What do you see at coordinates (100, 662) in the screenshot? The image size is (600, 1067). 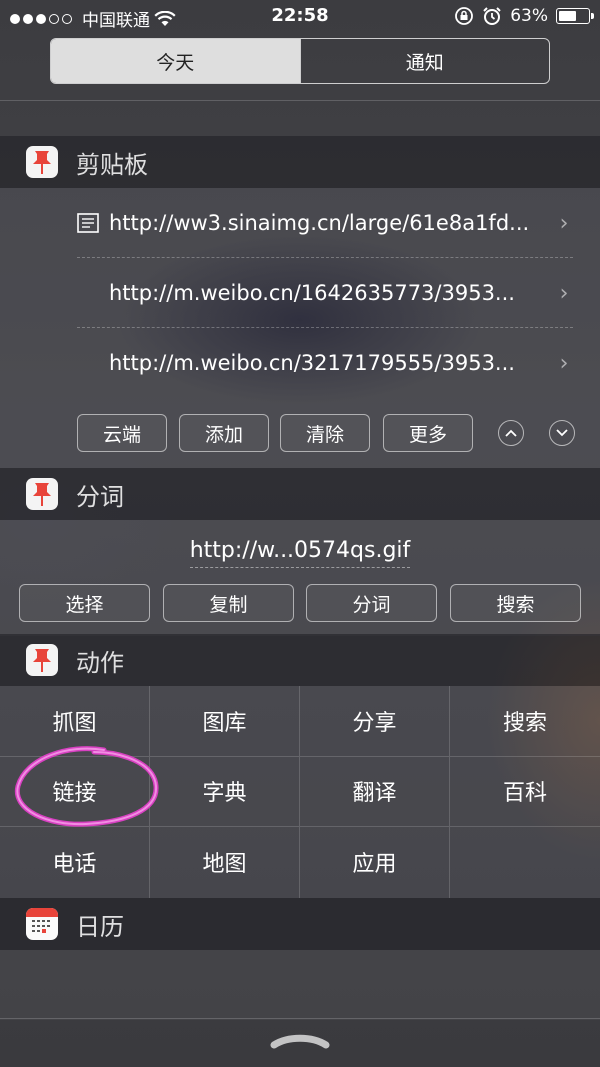 I see `action-widget-title: 动作` at bounding box center [100, 662].